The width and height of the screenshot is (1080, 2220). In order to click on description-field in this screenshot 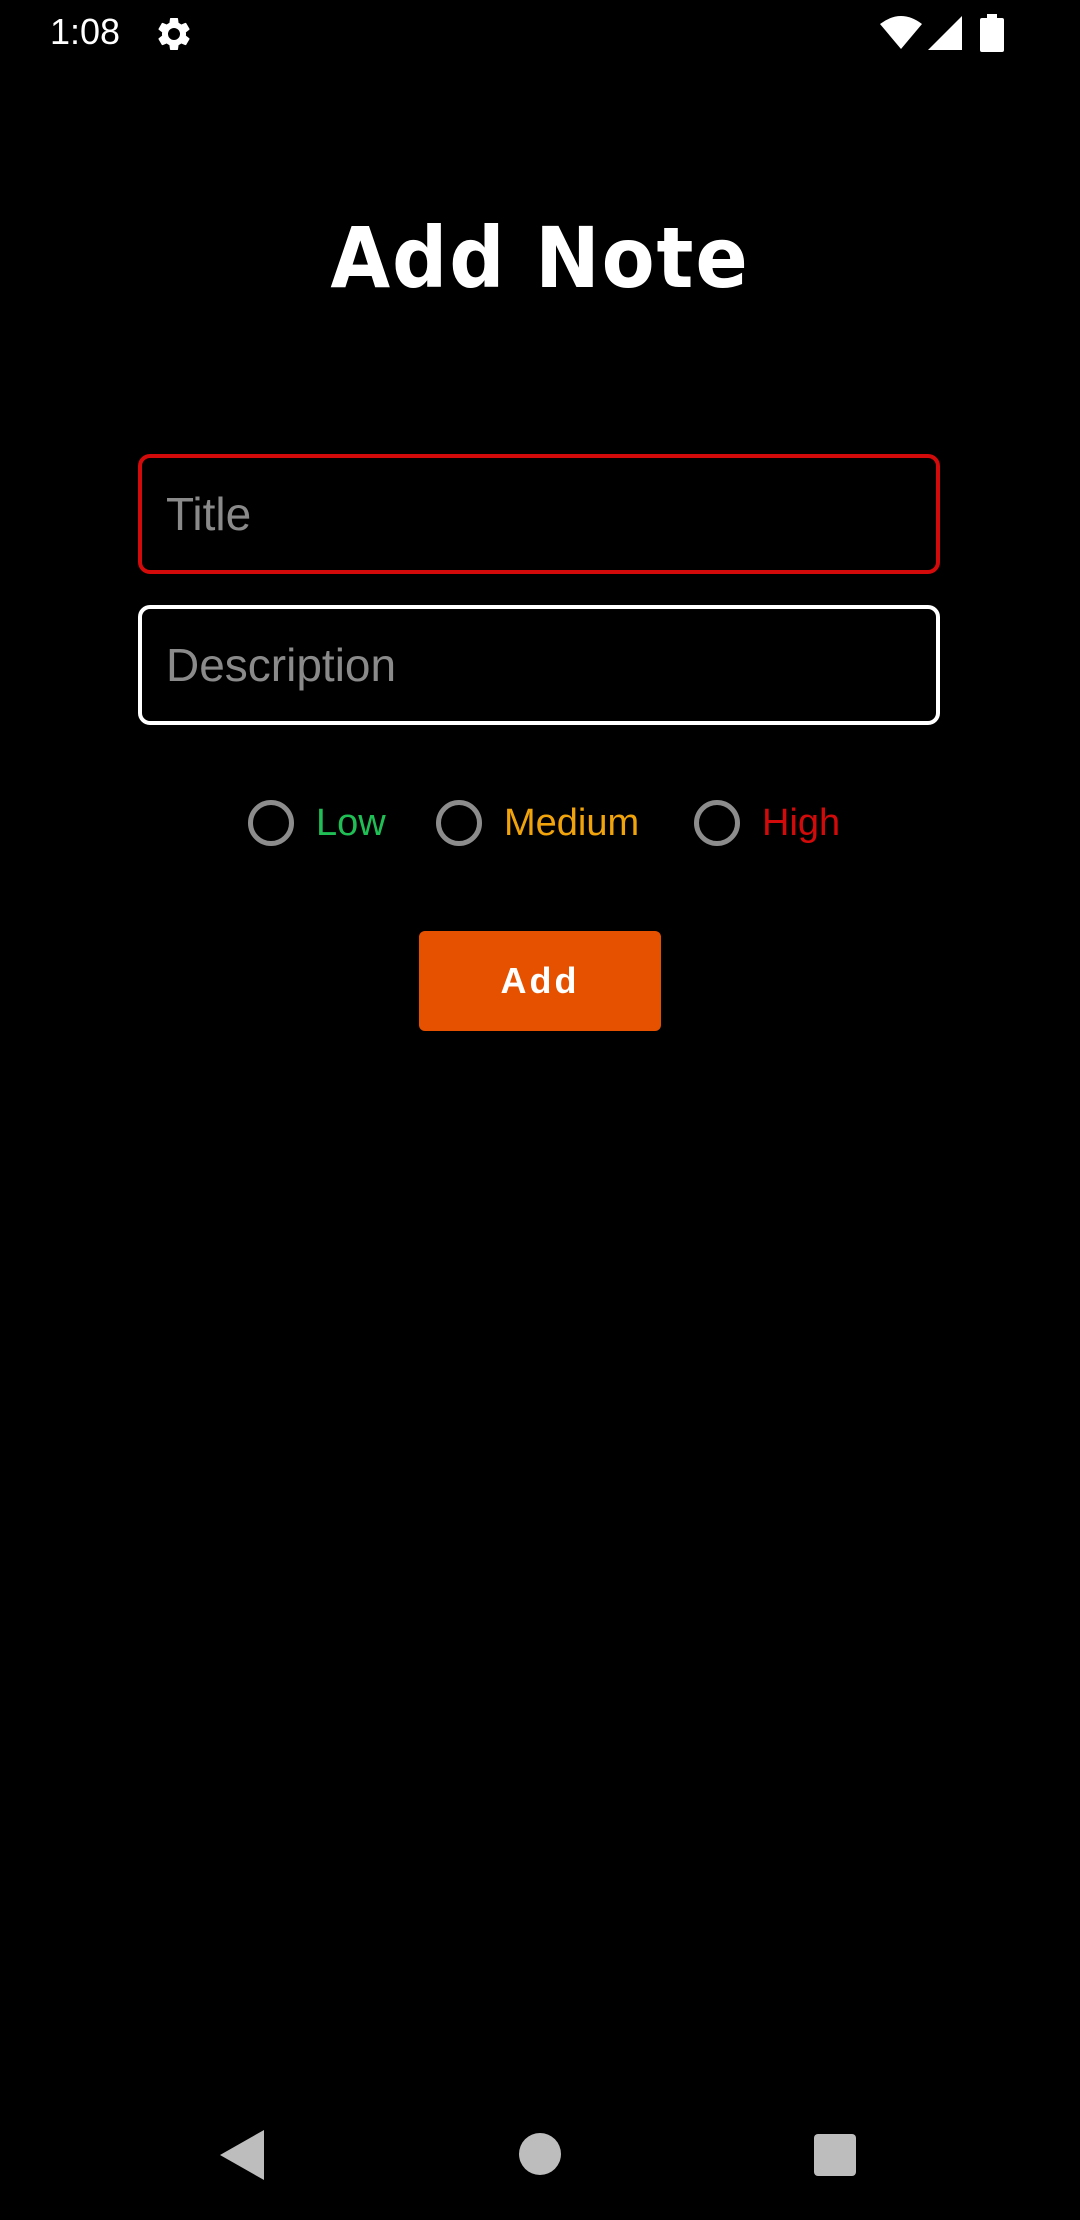, I will do `click(539, 665)`.